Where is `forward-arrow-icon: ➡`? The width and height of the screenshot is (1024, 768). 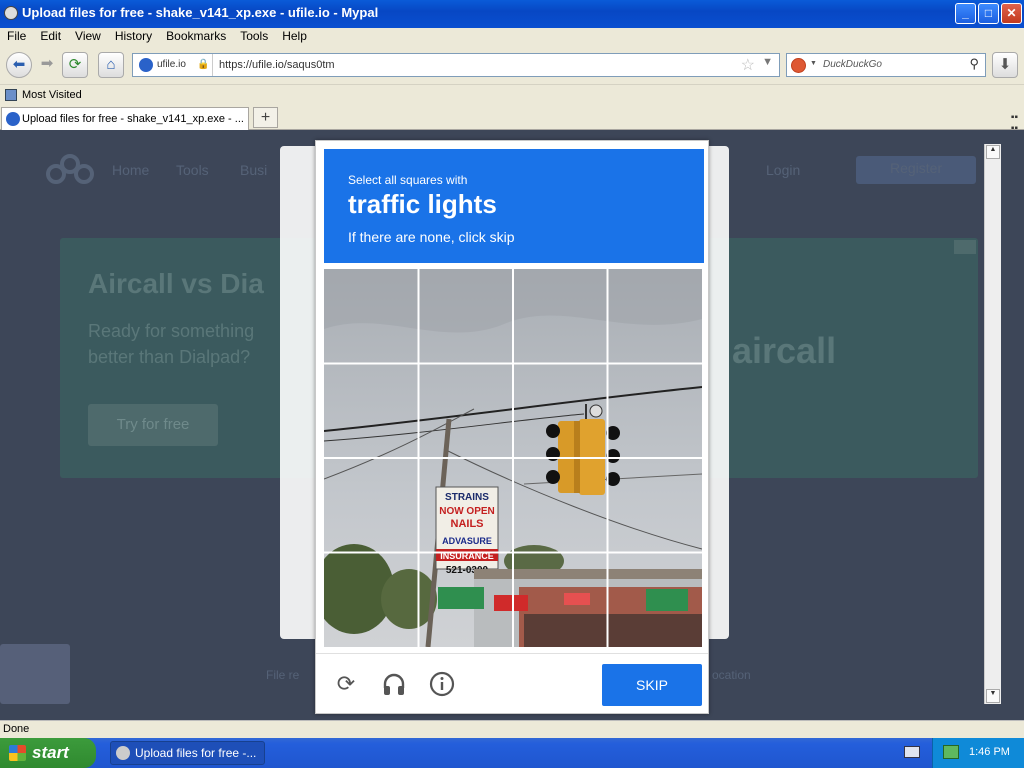
forward-arrow-icon: ➡ is located at coordinates (47, 65).